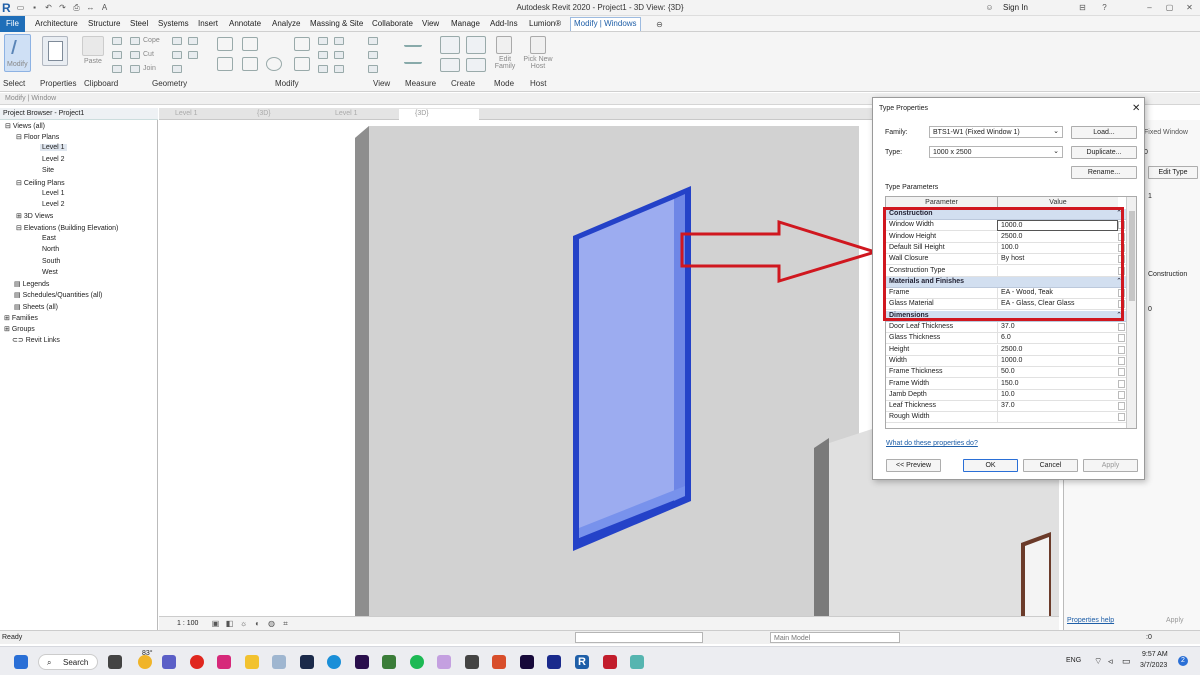 This screenshot has height=675, width=1200. Describe the element at coordinates (257, 114) in the screenshot. I see `tab-3d-view: {3D}` at that location.